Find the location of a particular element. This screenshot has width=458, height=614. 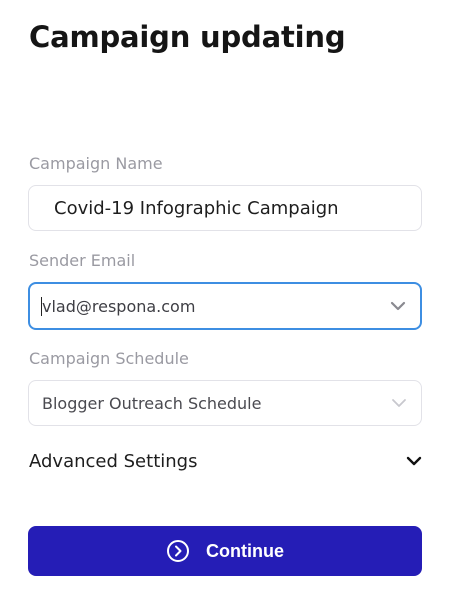

sender-email-value-wrap: vlad@respona.com is located at coordinates (113, 306).